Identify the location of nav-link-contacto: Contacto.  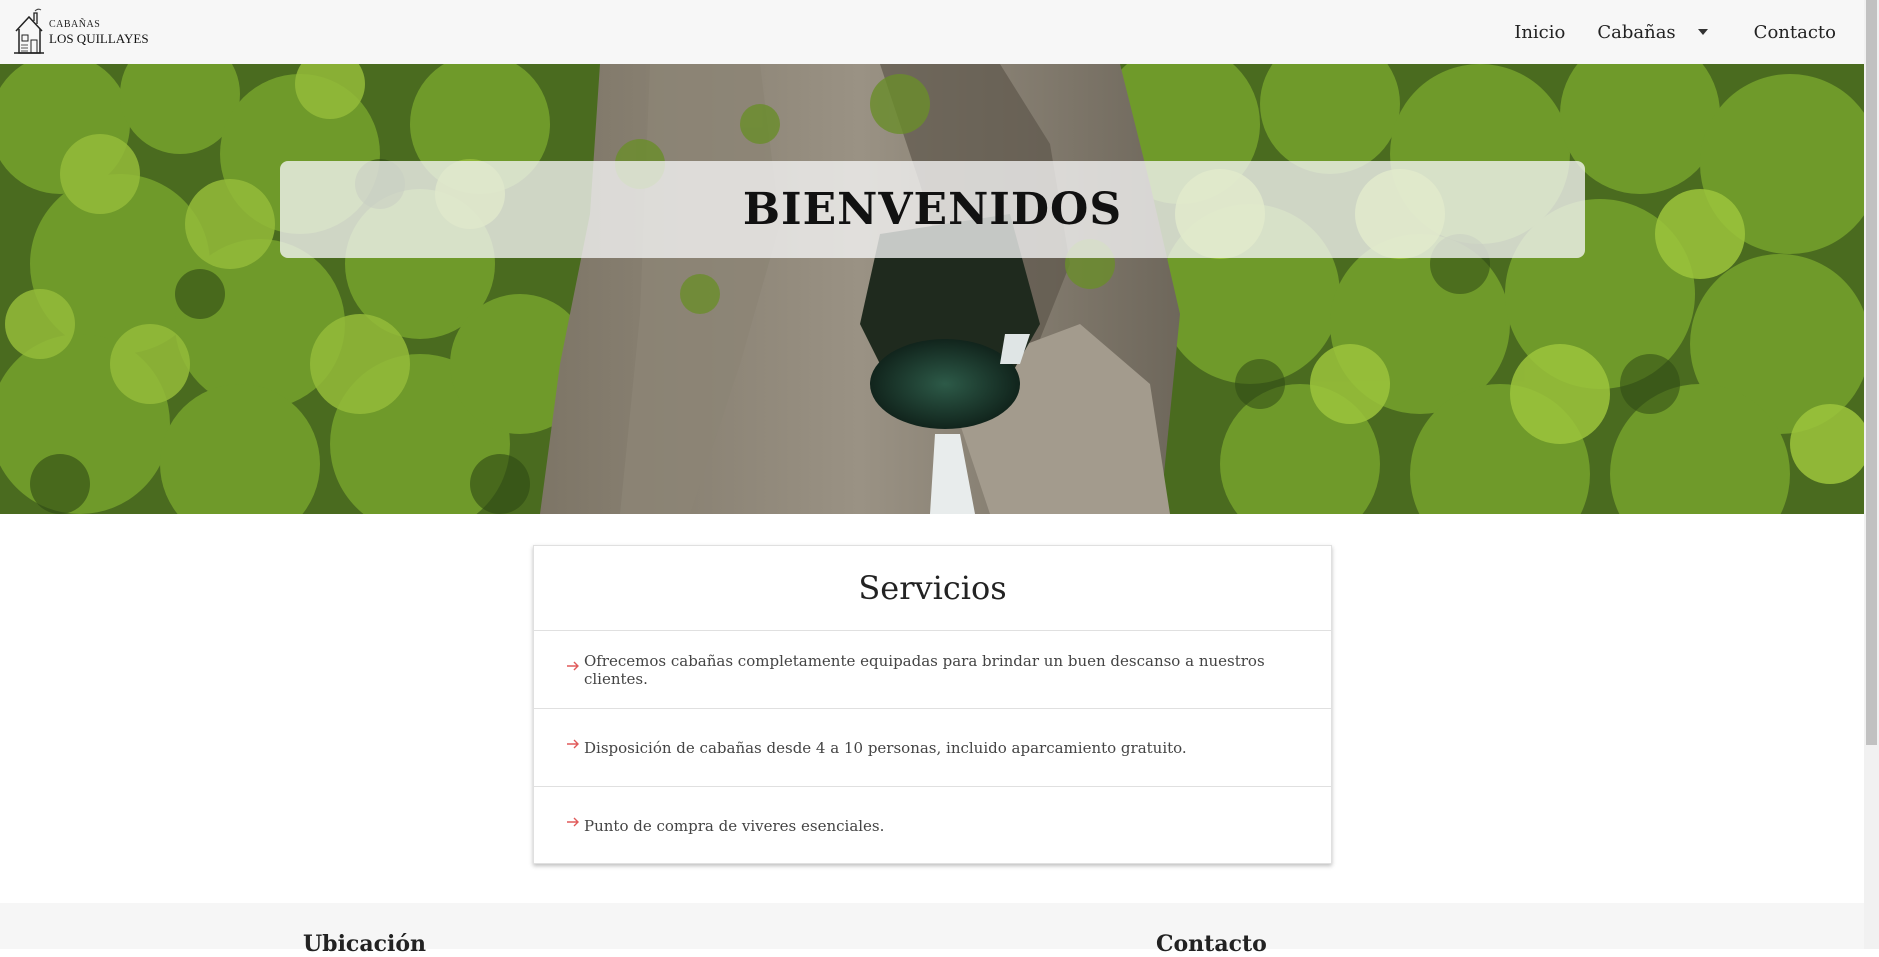
(1795, 32).